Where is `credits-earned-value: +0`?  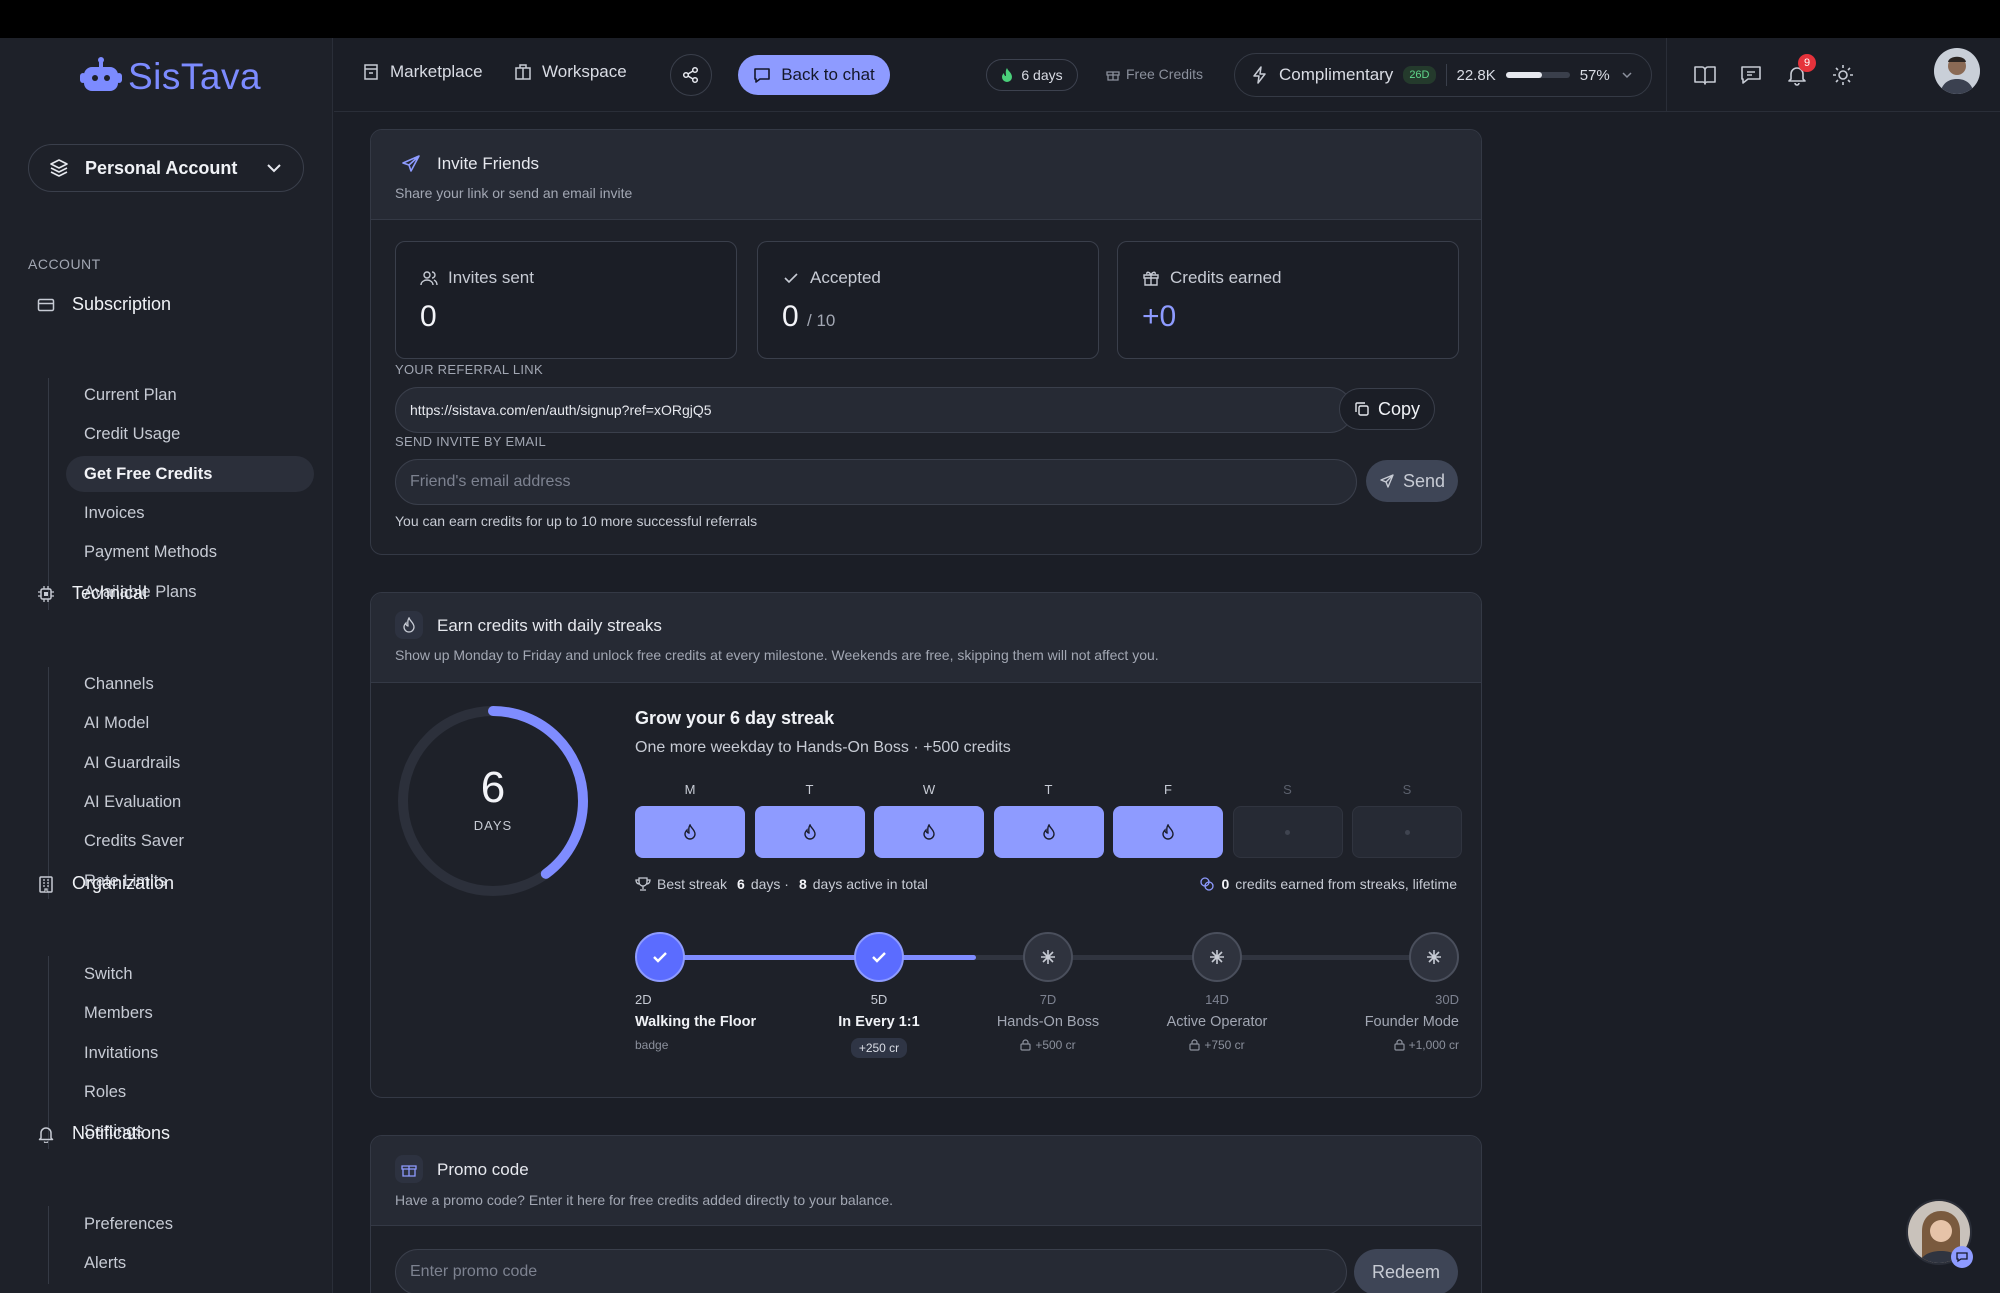
credits-earned-value: +0 is located at coordinates (1159, 316).